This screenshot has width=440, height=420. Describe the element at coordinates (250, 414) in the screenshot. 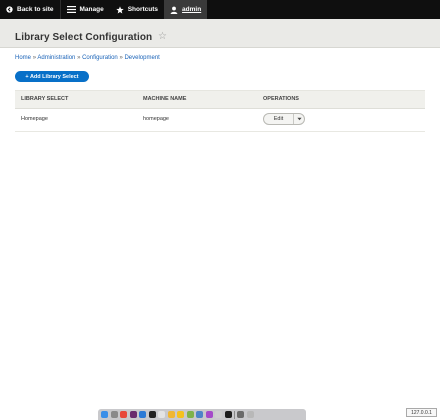

I see `trash-icon` at that location.